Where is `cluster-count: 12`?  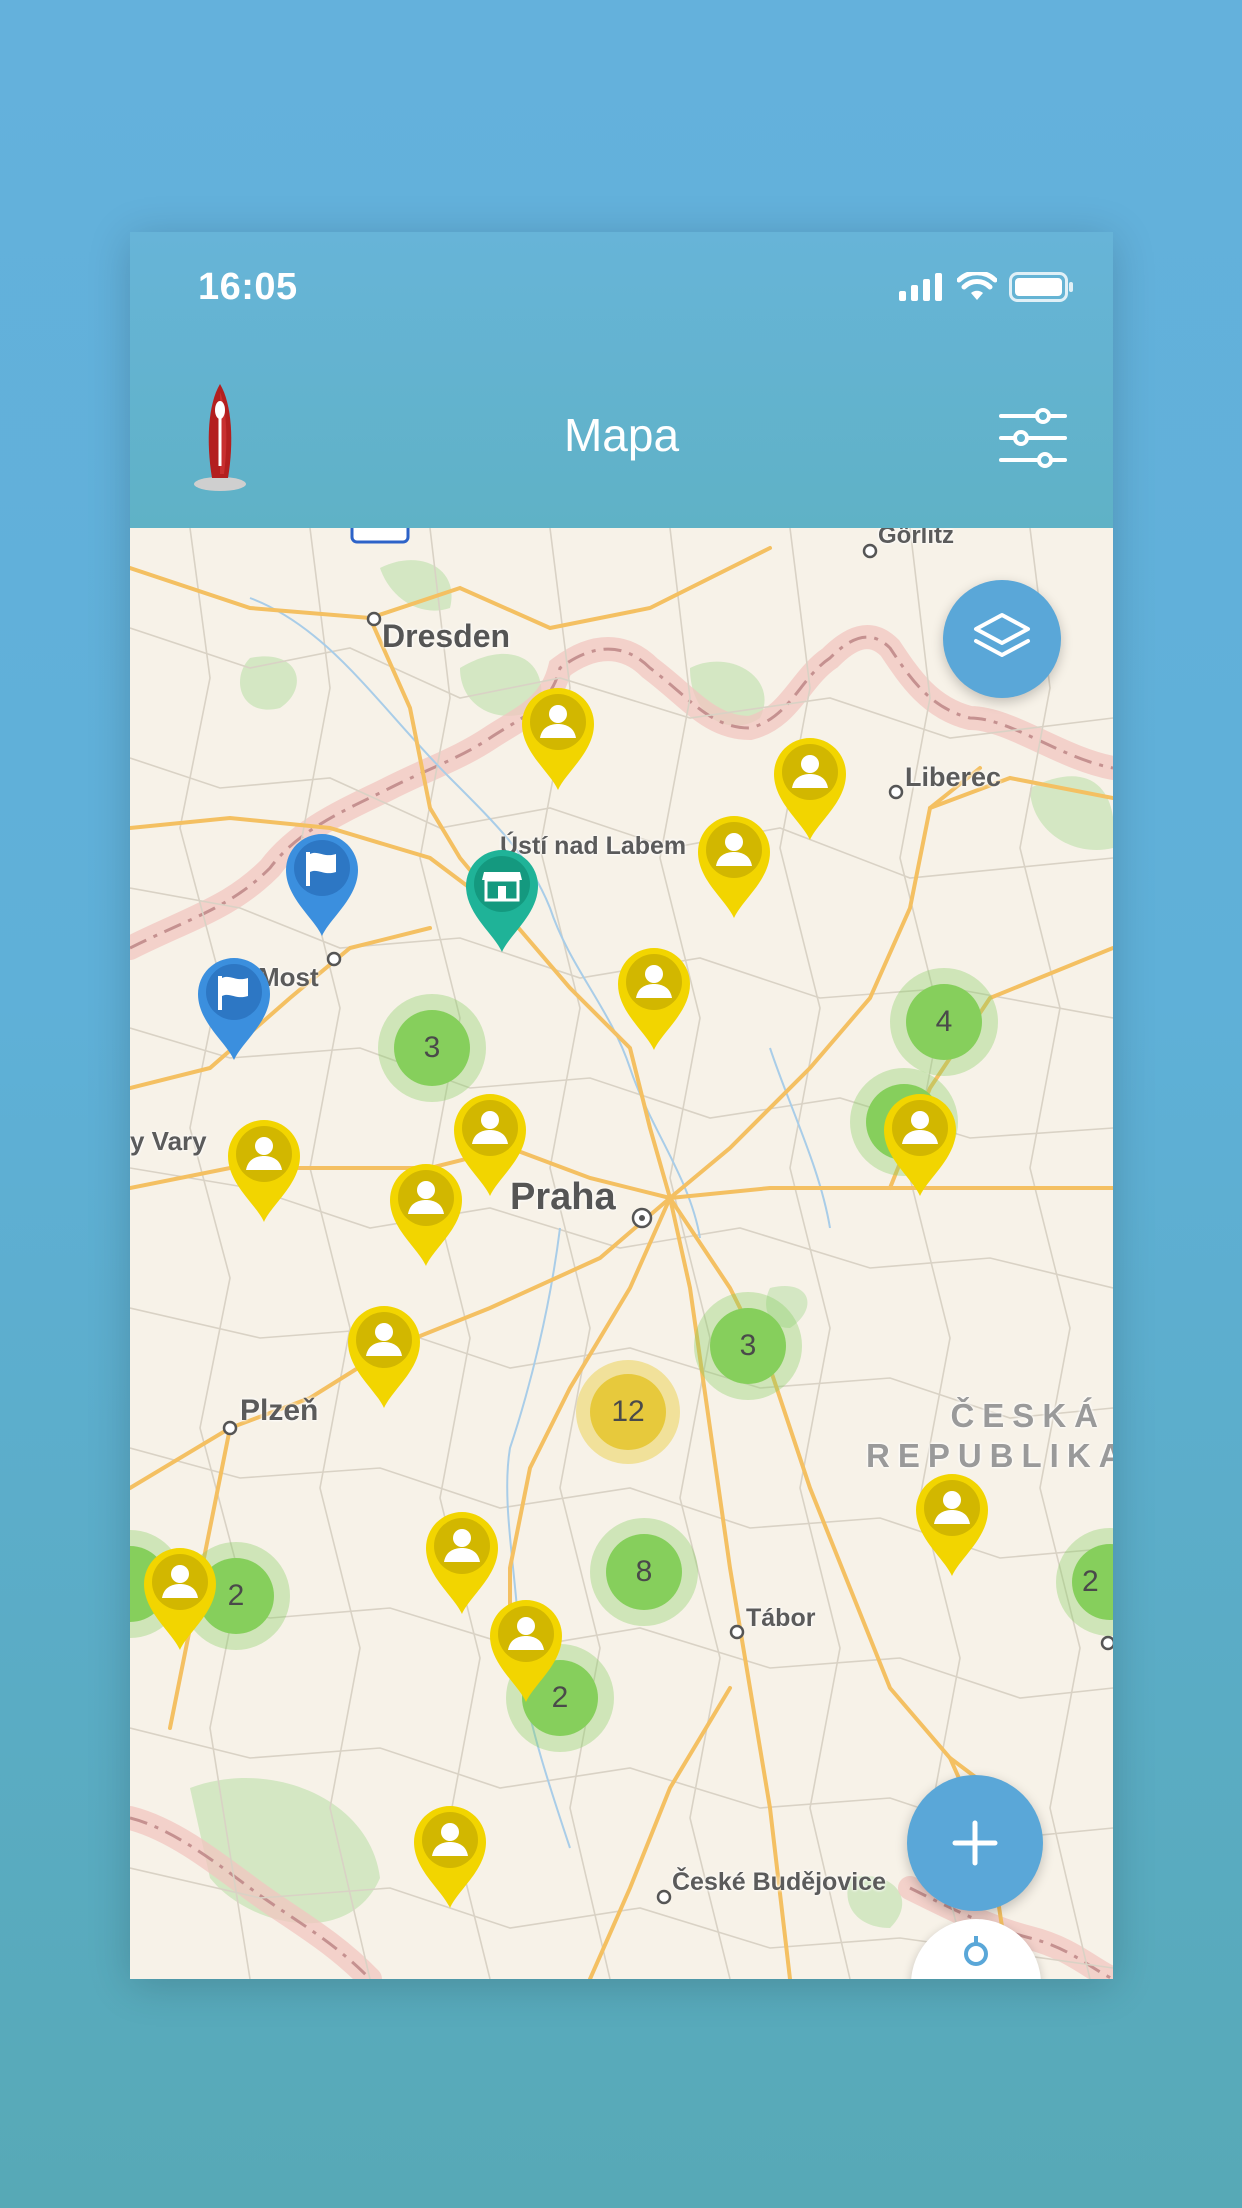 cluster-count: 12 is located at coordinates (628, 1412).